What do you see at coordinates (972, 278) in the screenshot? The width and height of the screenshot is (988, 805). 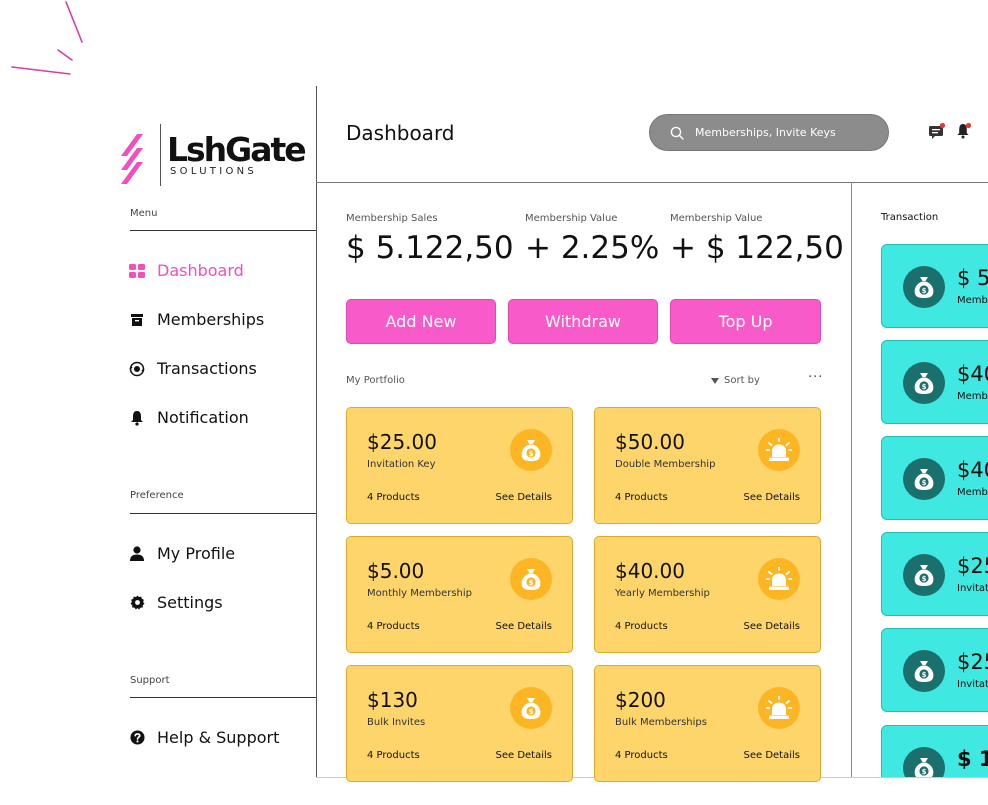 I see `transaction-amount: $ 5` at bounding box center [972, 278].